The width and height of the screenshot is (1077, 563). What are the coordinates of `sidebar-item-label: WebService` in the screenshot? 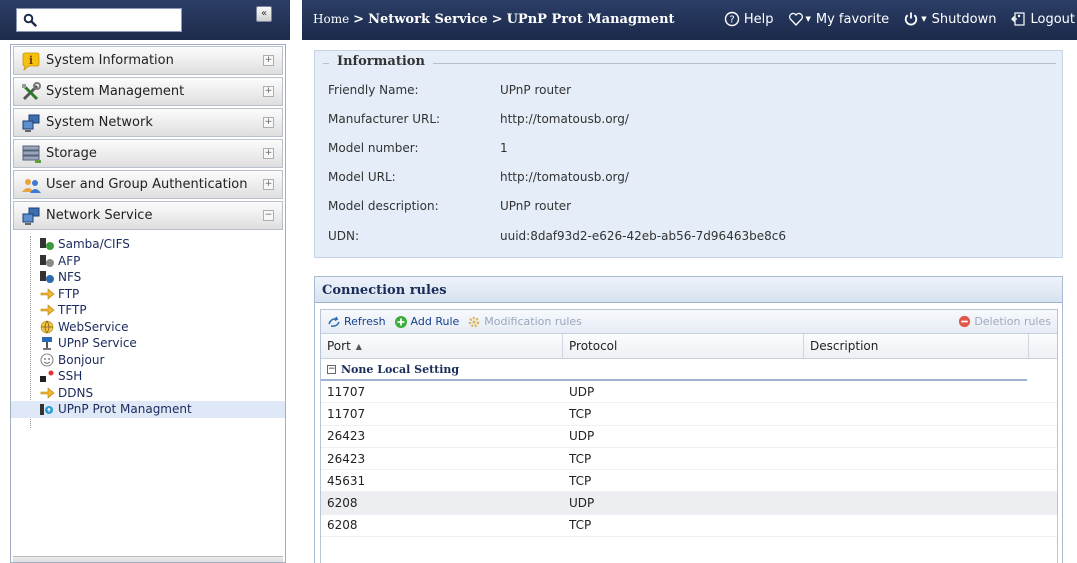 It's located at (93, 326).